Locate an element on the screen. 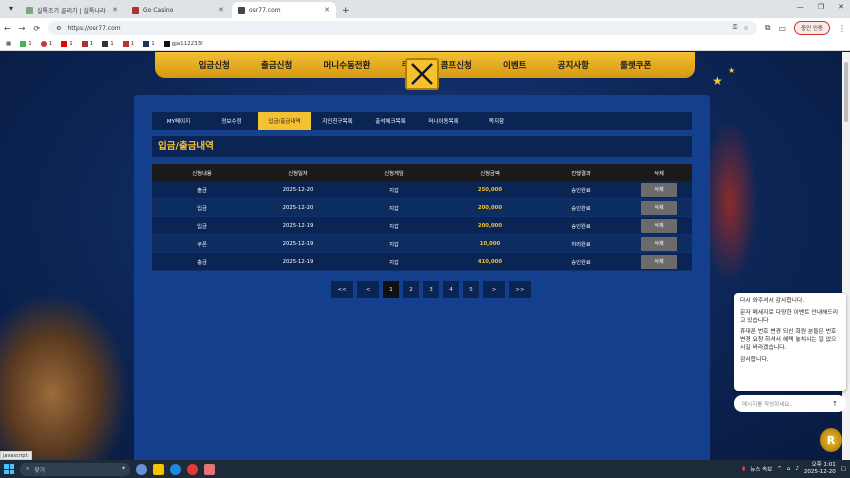 This screenshot has width=850, height=478. extensions-icon: ⧉ is located at coordinates (768, 28).